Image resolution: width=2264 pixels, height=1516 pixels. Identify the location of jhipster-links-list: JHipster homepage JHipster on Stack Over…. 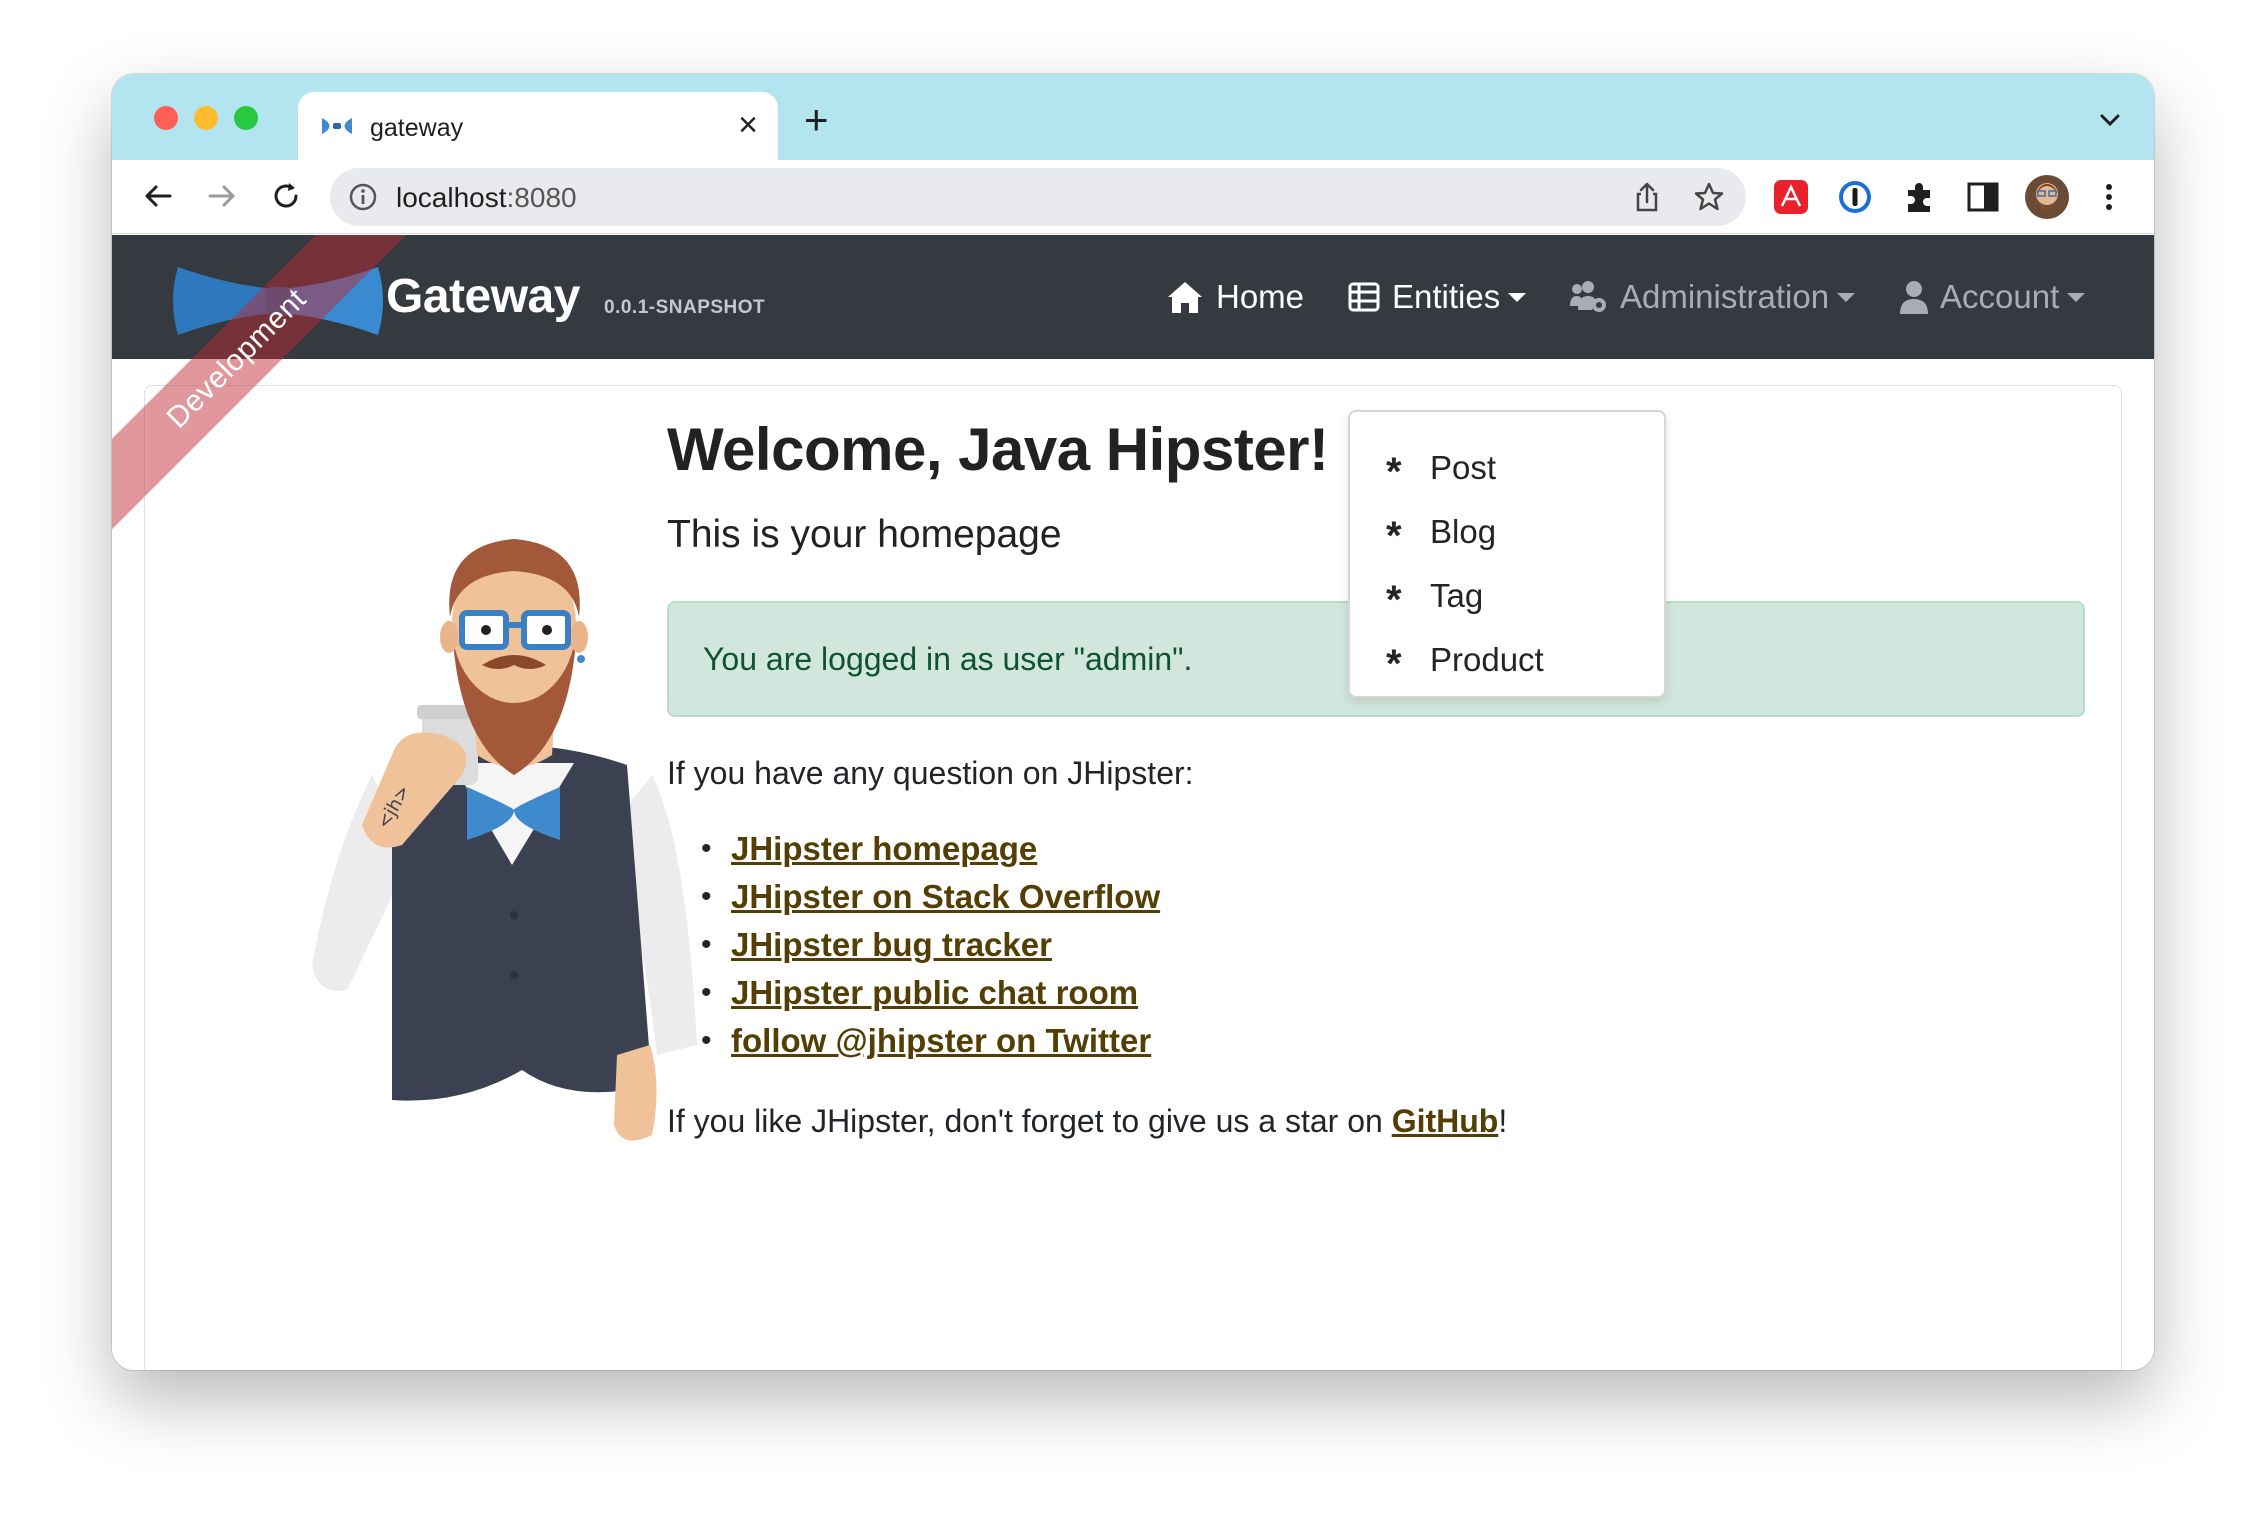
(913, 945).